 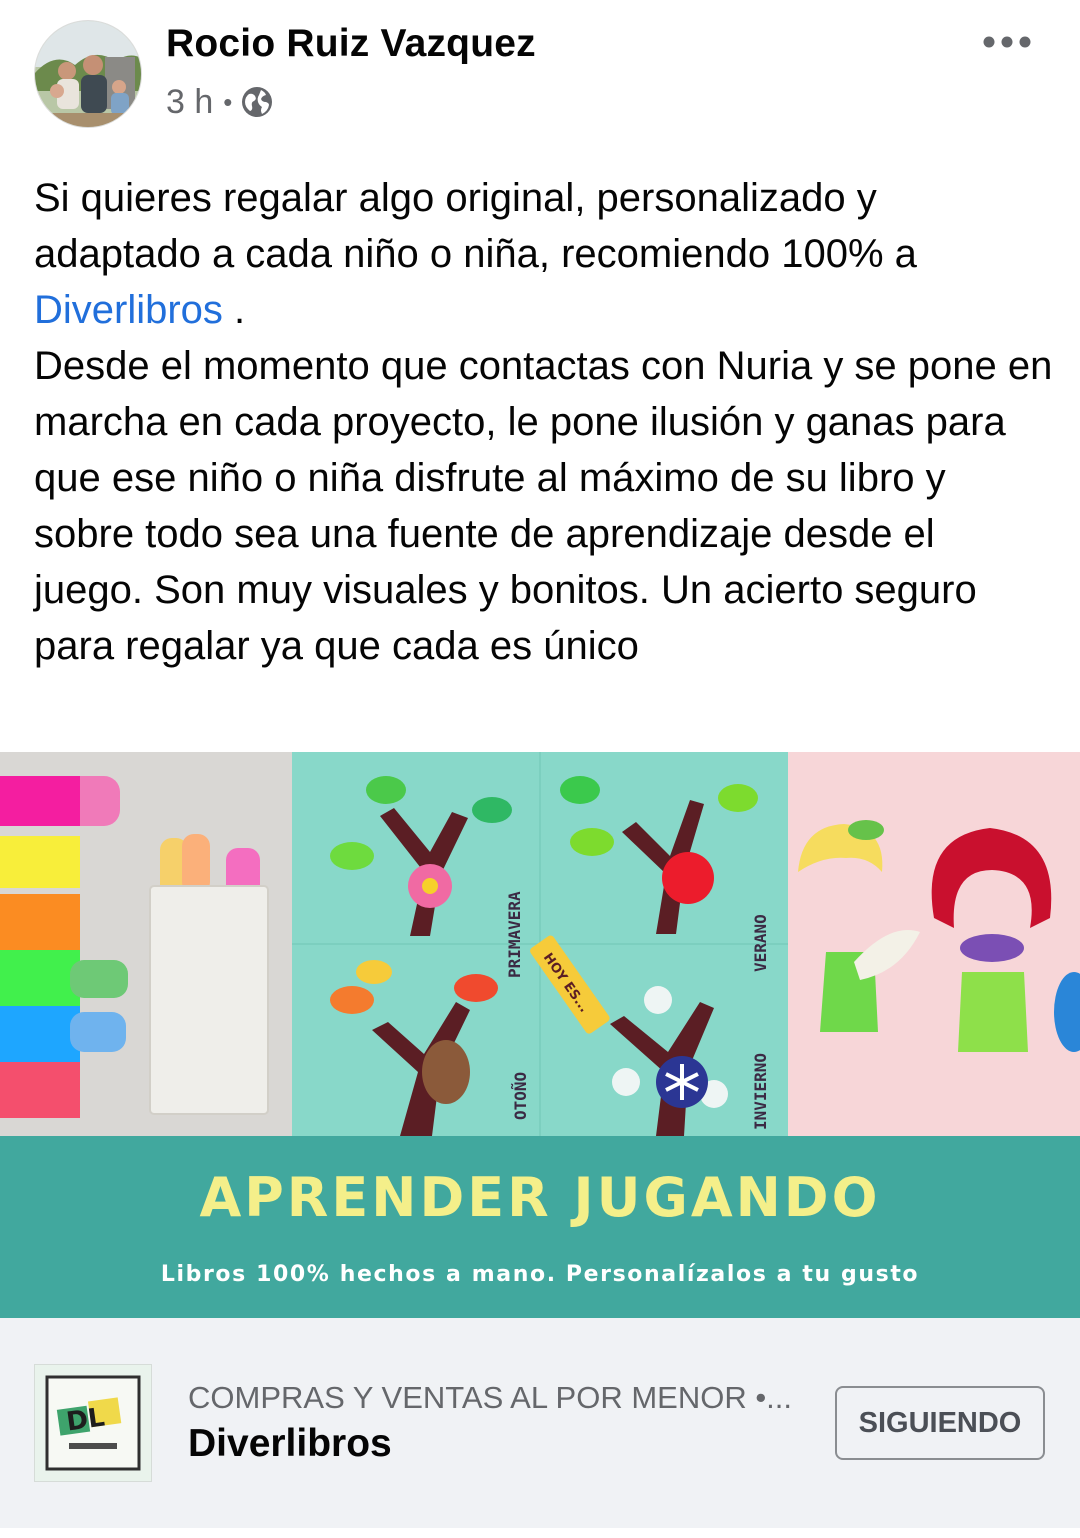 I want to click on post-meta: 3 h •, so click(x=220, y=102).